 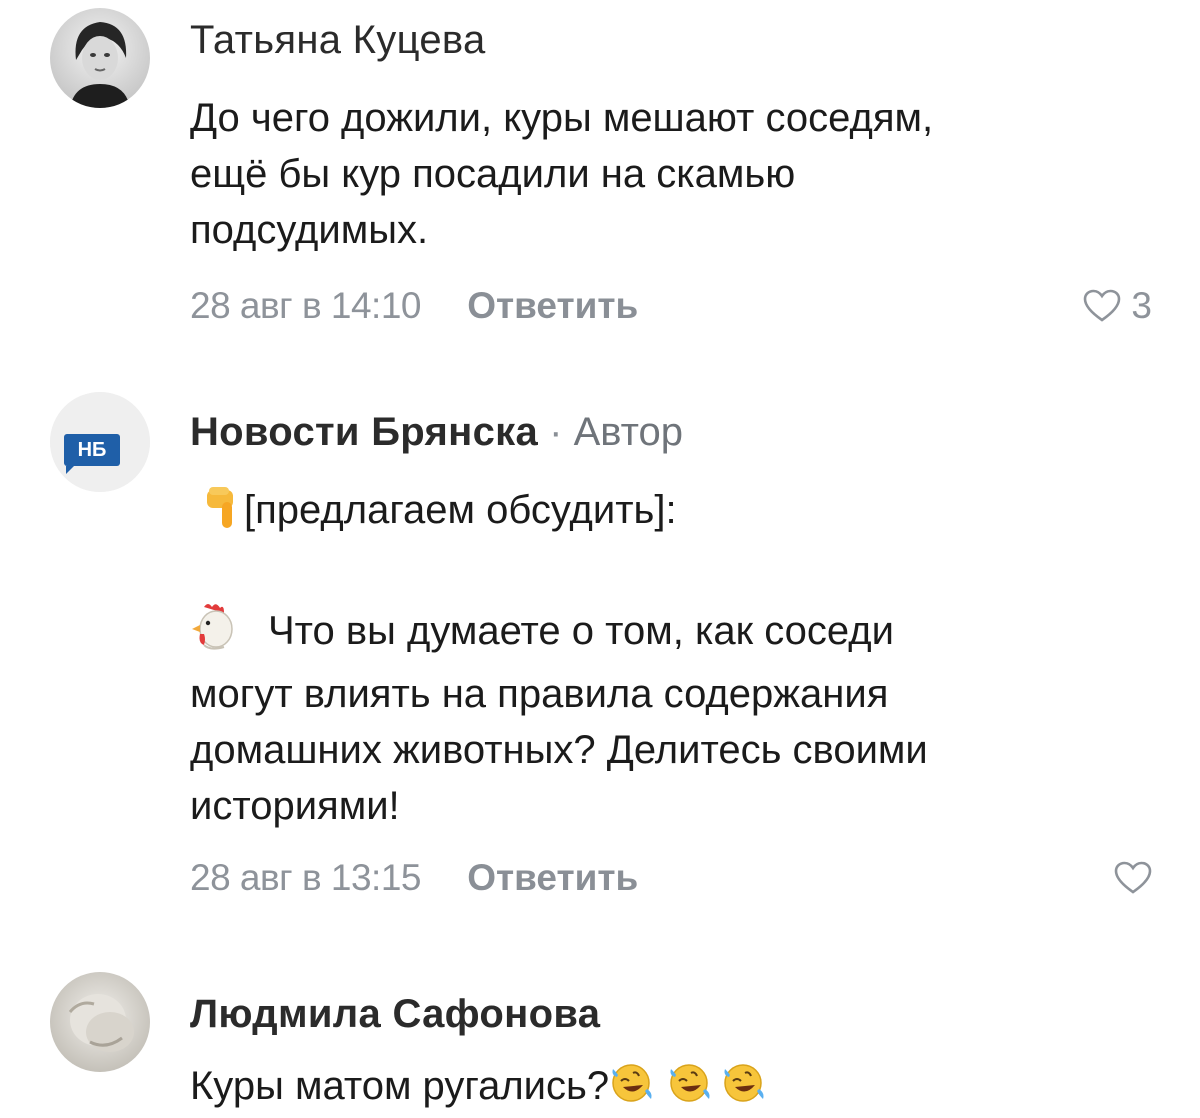 I want to click on text-line: Что вы думаете о том, как соседи, so click(x=675, y=633).